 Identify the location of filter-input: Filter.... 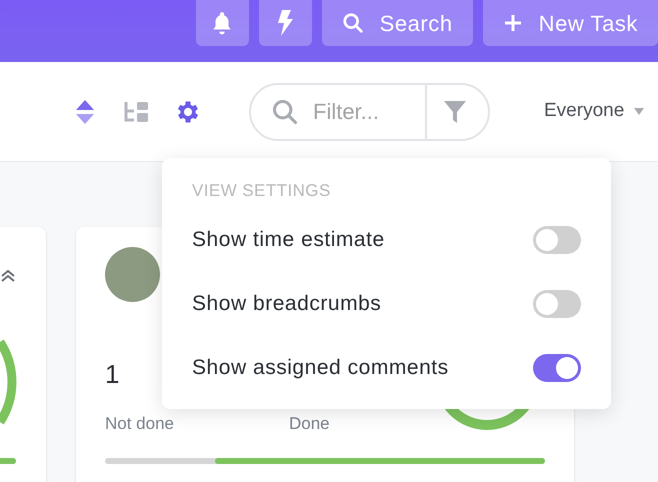
(369, 111).